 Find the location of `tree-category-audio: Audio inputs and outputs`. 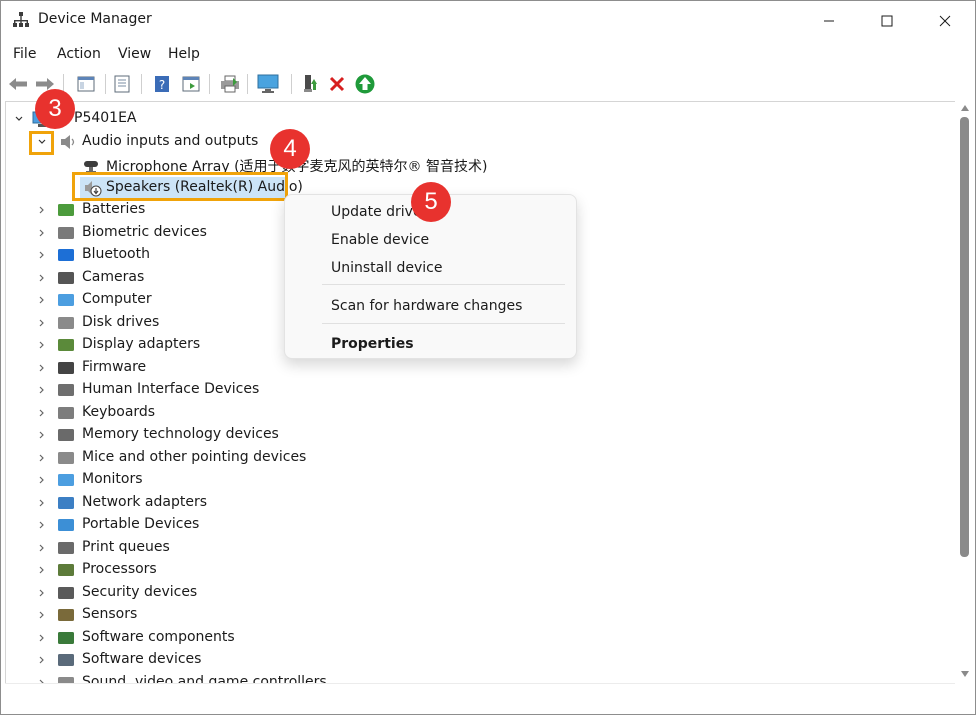

tree-category-audio: Audio inputs and outputs is located at coordinates (206, 142).